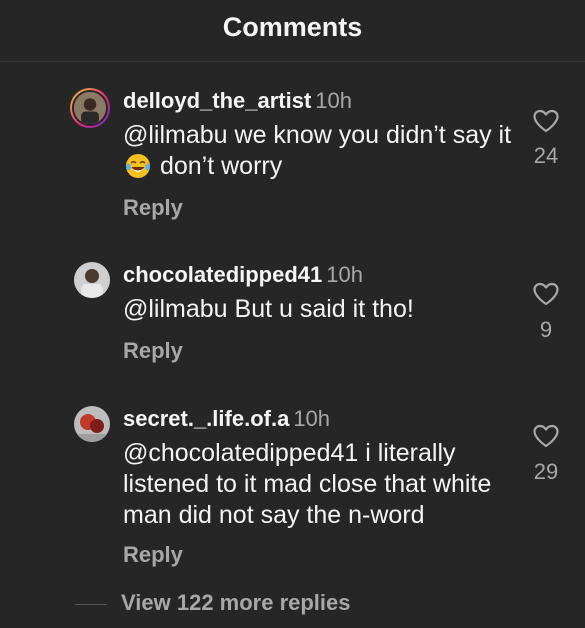 The height and width of the screenshot is (628, 585). What do you see at coordinates (546, 155) in the screenshot?
I see `like-count: 24` at bounding box center [546, 155].